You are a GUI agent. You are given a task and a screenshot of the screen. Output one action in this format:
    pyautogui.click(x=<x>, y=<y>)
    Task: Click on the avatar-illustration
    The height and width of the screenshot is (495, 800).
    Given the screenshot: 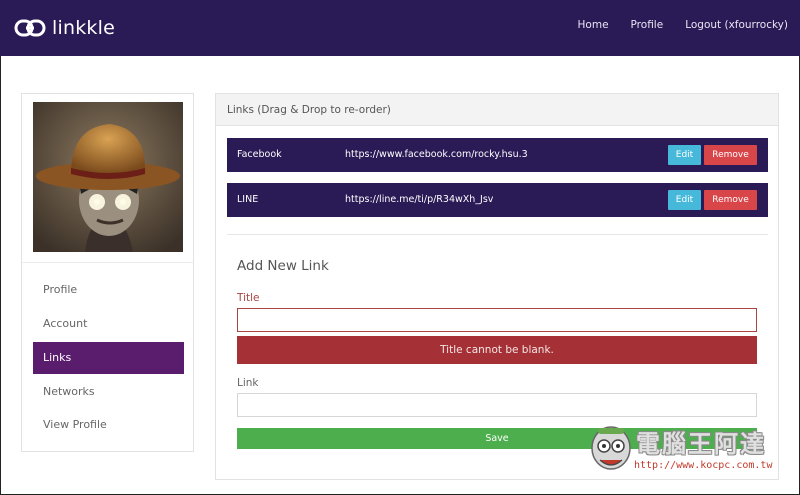 What is the action you would take?
    pyautogui.click(x=108, y=177)
    